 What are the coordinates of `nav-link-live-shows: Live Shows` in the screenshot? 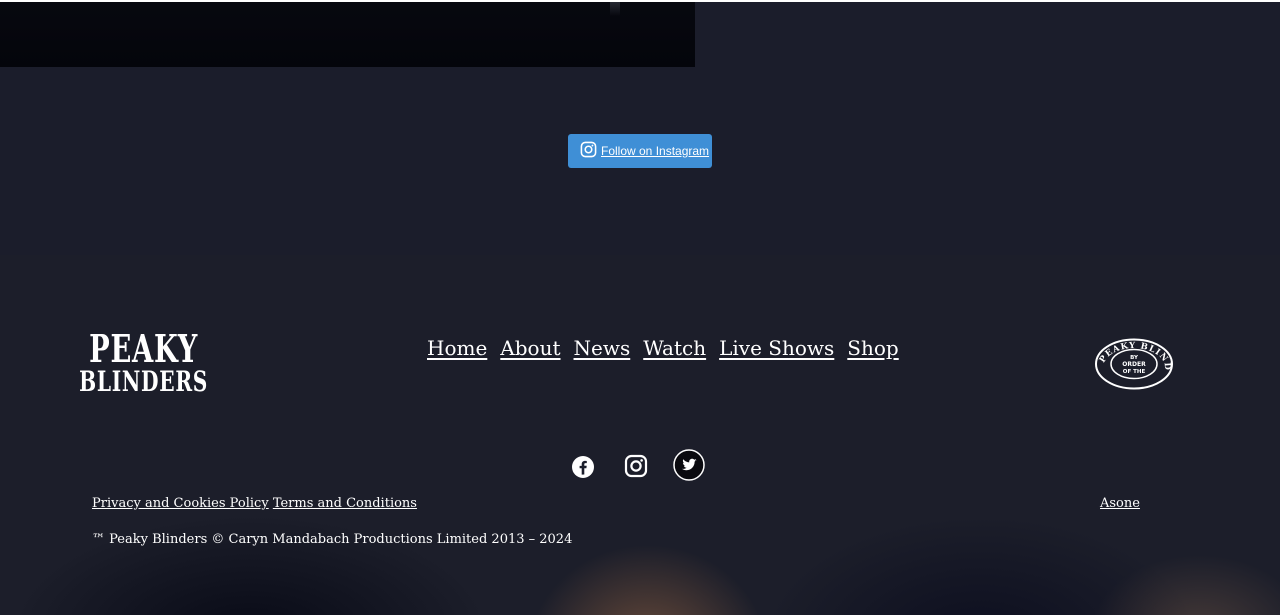 It's located at (776, 348).